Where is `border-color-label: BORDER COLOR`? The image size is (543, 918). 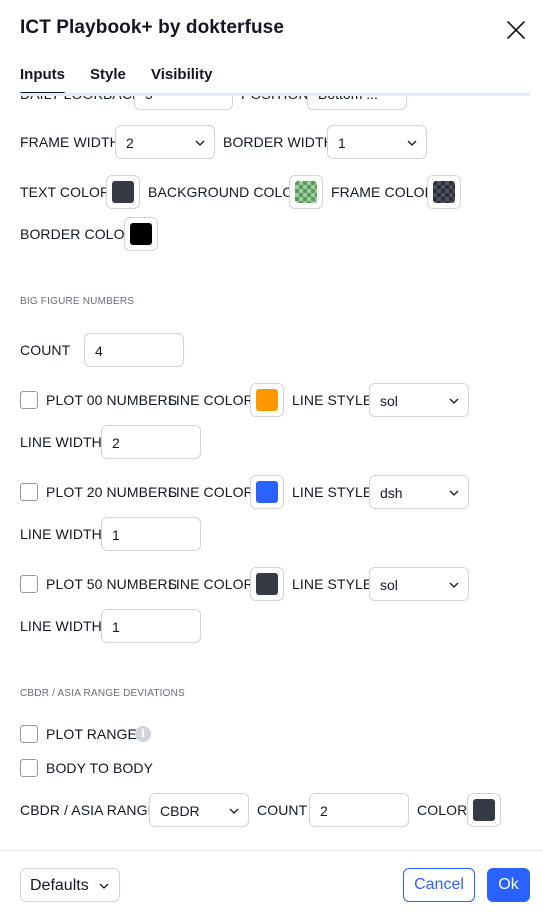 border-color-label: BORDER COLOR is located at coordinates (77, 234).